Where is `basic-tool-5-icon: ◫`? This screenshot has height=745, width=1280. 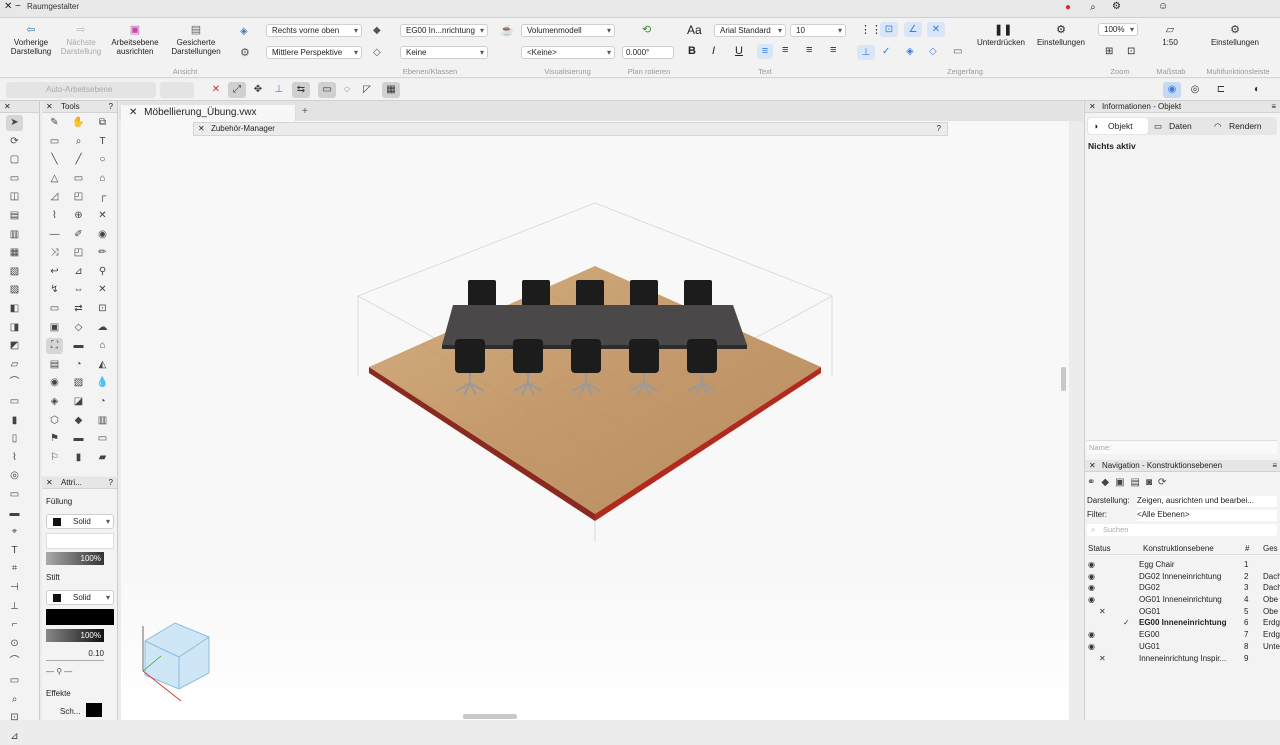
basic-tool-5-icon: ◫ is located at coordinates (14, 197).